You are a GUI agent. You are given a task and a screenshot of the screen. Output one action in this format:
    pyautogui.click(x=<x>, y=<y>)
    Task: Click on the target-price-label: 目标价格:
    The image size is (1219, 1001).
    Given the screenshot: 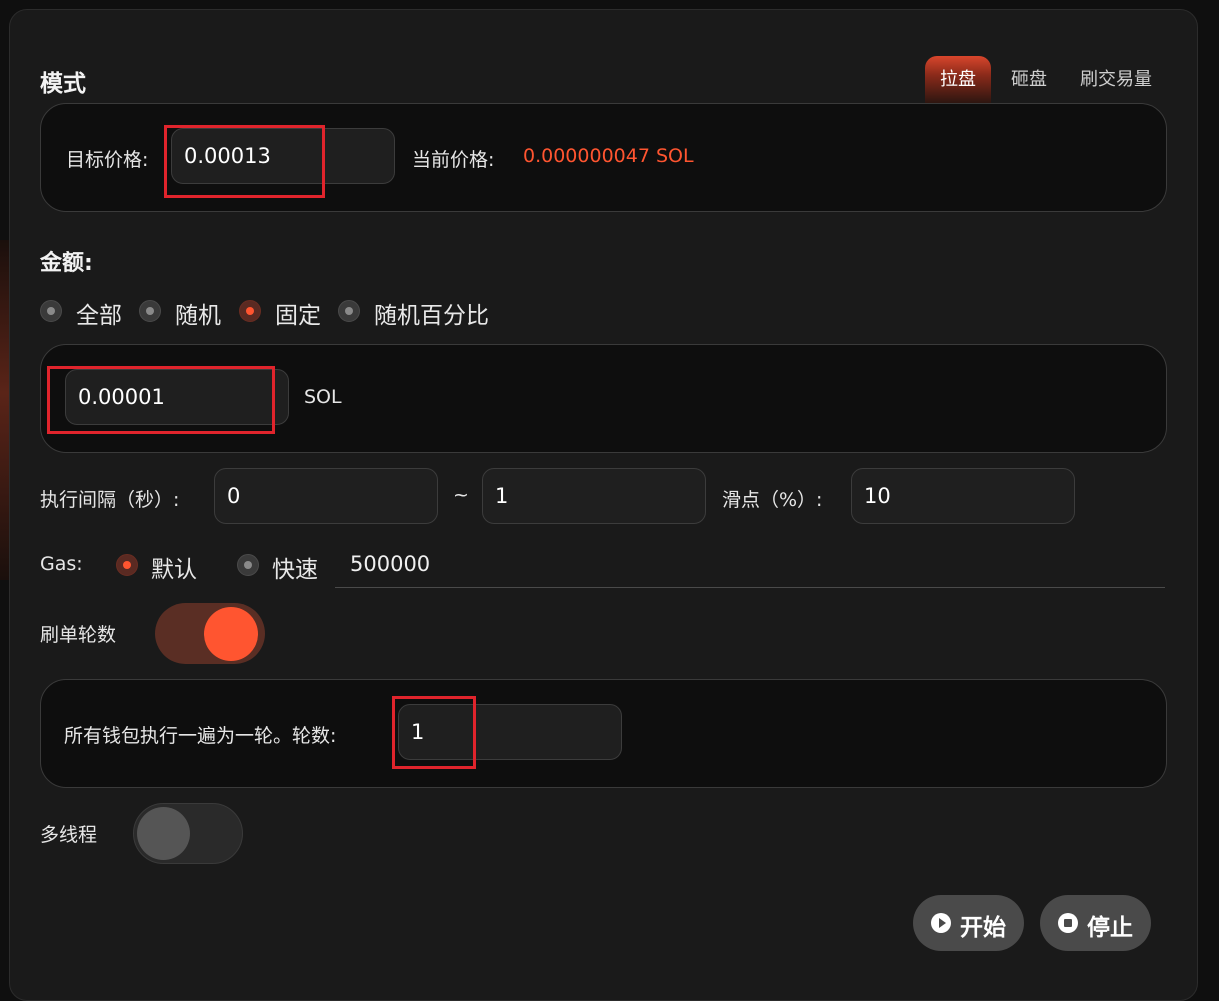 What is the action you would take?
    pyautogui.click(x=107, y=160)
    